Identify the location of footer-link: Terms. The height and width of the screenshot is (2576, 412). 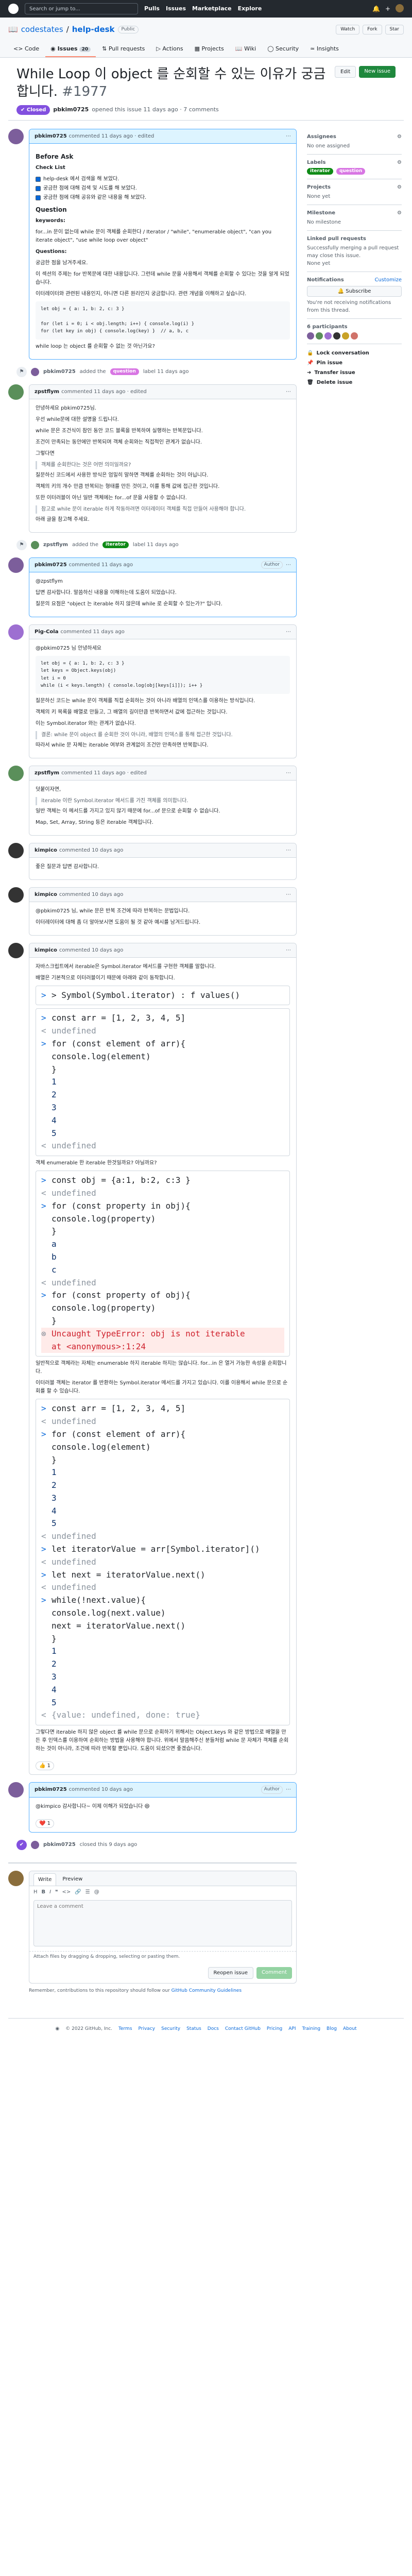
(125, 2029).